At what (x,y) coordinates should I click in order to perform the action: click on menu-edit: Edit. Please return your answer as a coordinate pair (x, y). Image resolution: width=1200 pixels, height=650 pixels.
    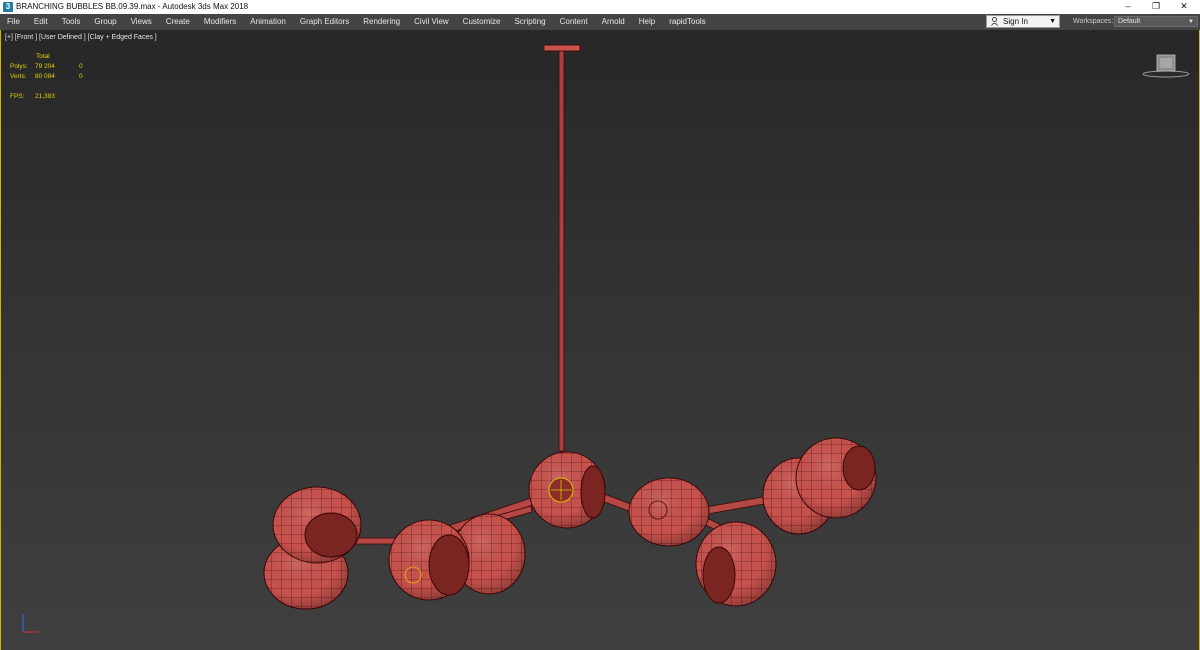
    Looking at the image, I should click on (41, 22).